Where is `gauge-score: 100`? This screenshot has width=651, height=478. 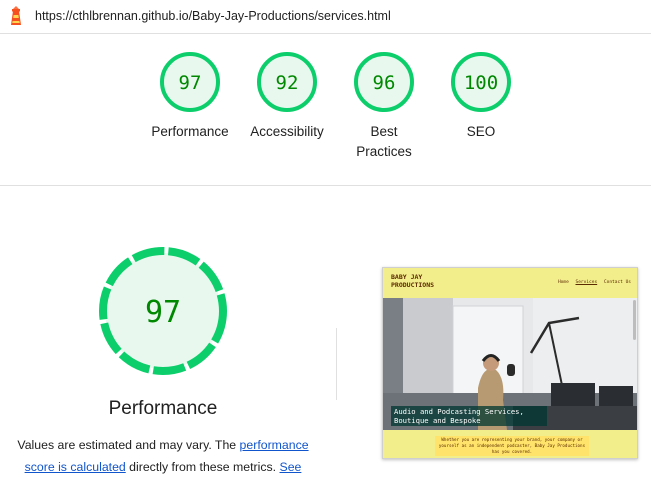 gauge-score: 100 is located at coordinates (481, 83).